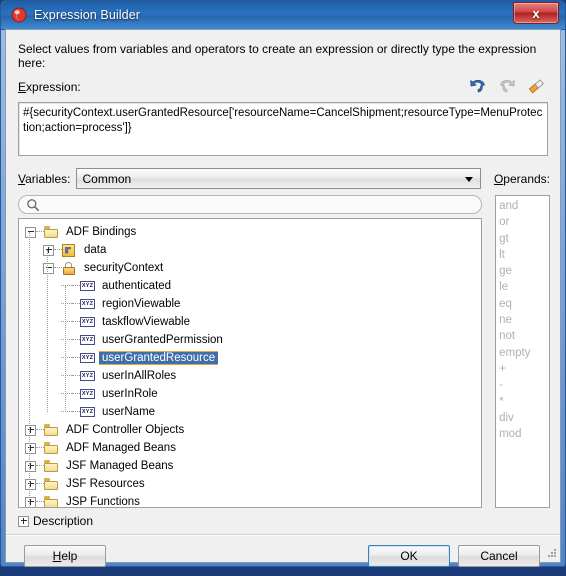 The image size is (566, 576). Describe the element at coordinates (250, 304) in the screenshot. I see `tree-node: XYZ regionViewable` at that location.